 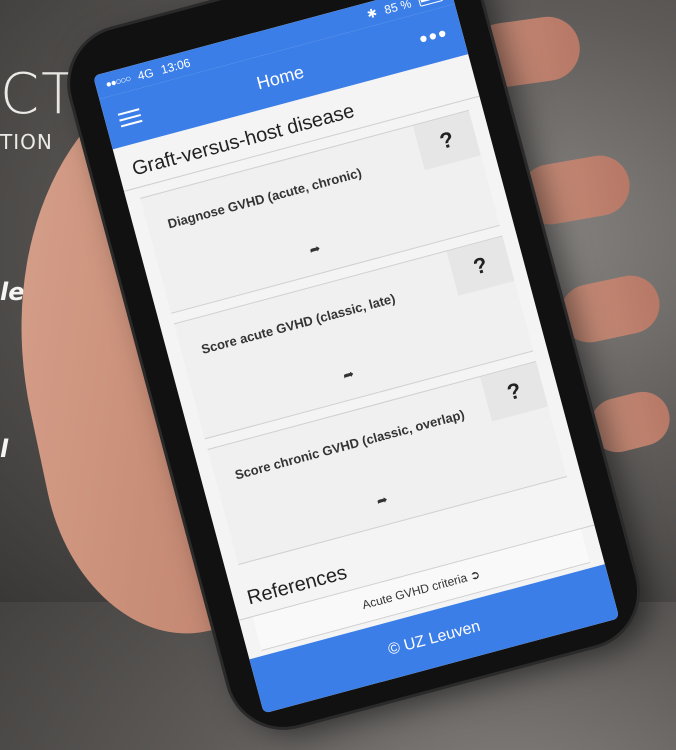 What do you see at coordinates (397, 9) in the screenshot?
I see `battery-level: 85 %` at bounding box center [397, 9].